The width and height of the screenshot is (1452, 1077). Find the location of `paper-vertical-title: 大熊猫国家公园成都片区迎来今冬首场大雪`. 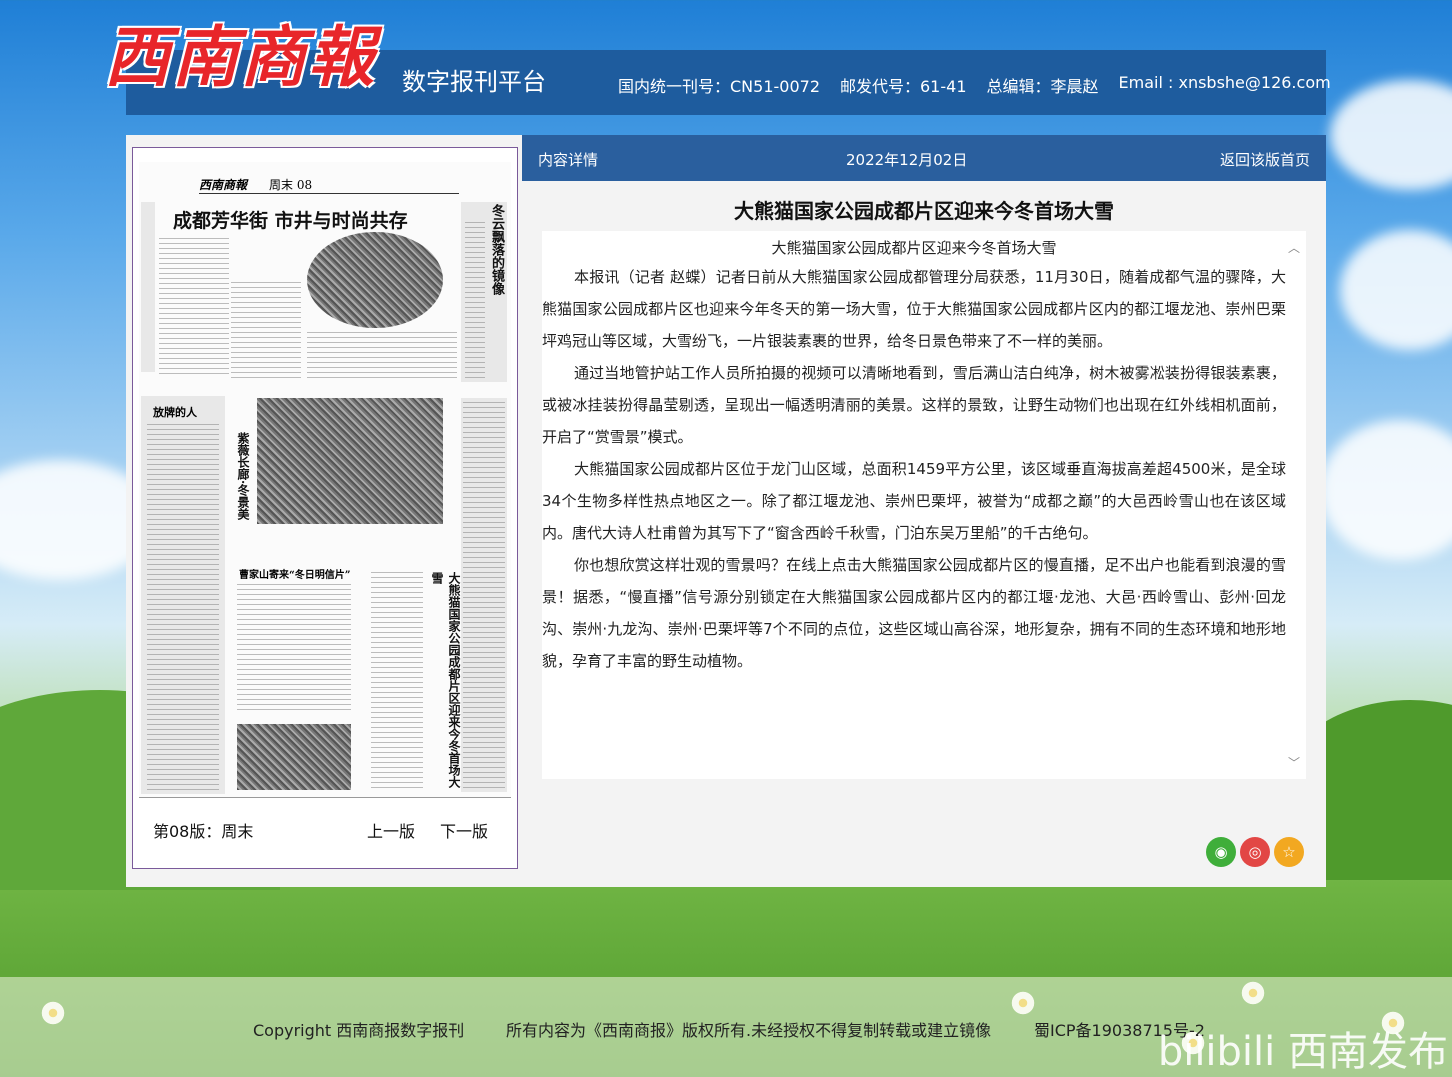

paper-vertical-title: 大熊猫国家公园成都片区迎来今冬首场大雪 is located at coordinates (446, 682).